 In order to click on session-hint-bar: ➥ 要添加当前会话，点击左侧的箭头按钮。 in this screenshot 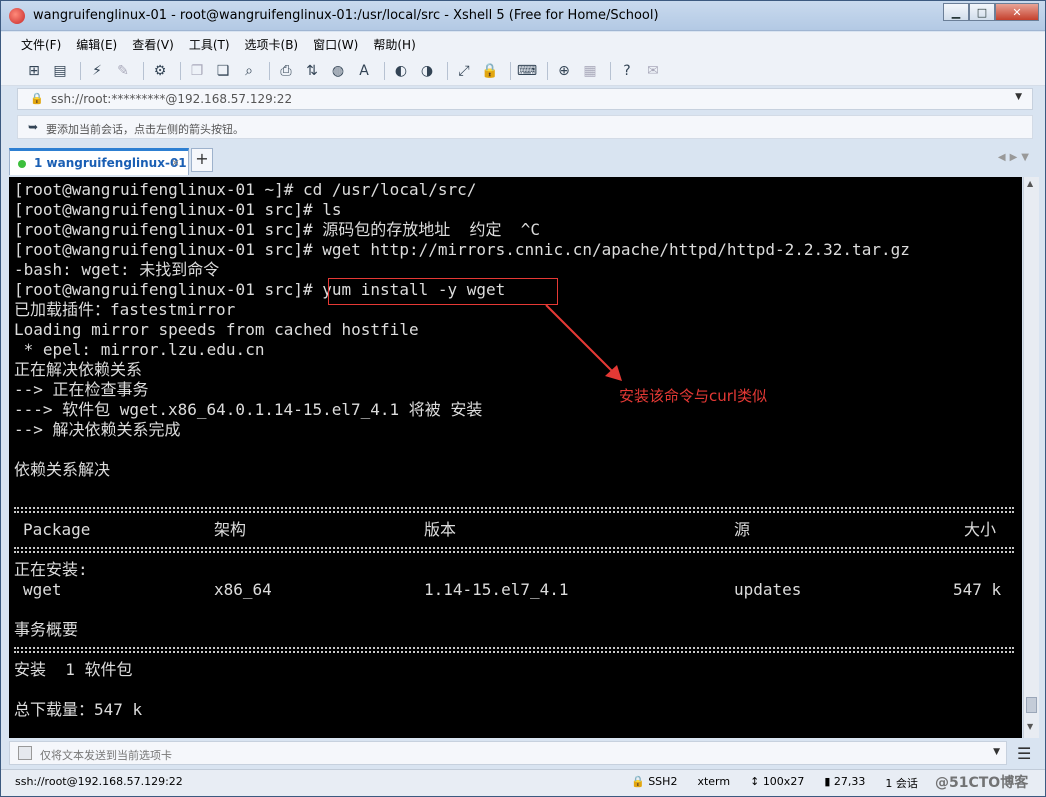, I will do `click(525, 127)`.